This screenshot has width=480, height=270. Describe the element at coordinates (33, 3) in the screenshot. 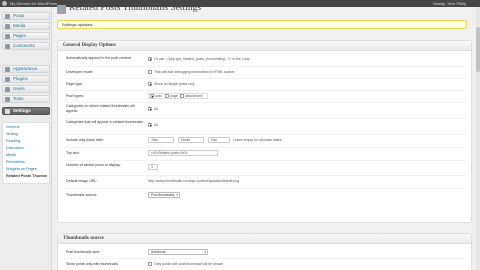

I see `site-name-link: My Director for WordPress` at that location.